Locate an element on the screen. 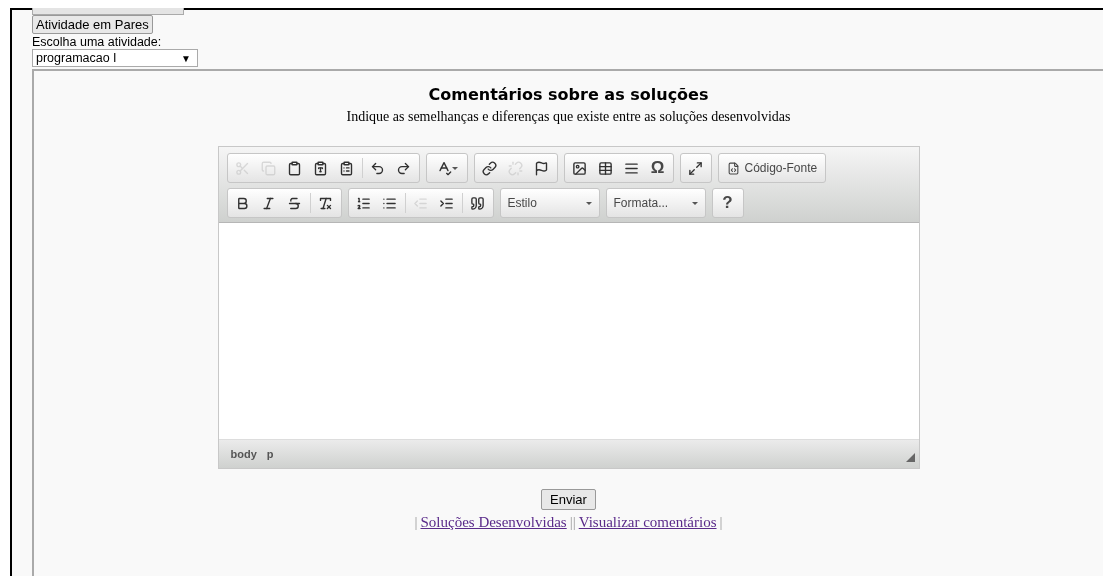 This screenshot has width=1103, height=576. remove-format-icon is located at coordinates (325, 203).